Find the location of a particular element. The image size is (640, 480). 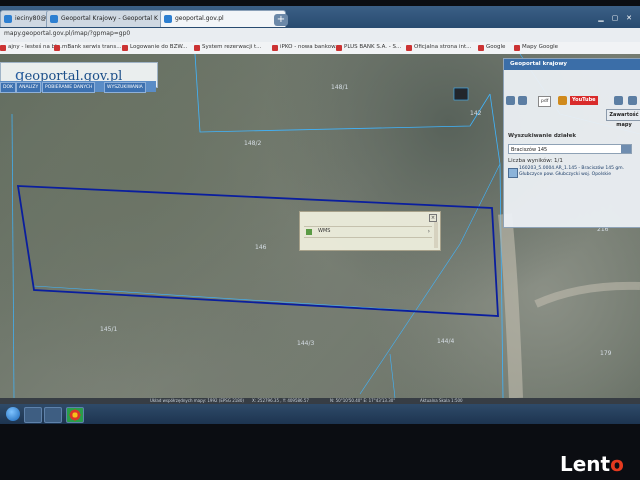

start-icon is located at coordinates (13, 414).